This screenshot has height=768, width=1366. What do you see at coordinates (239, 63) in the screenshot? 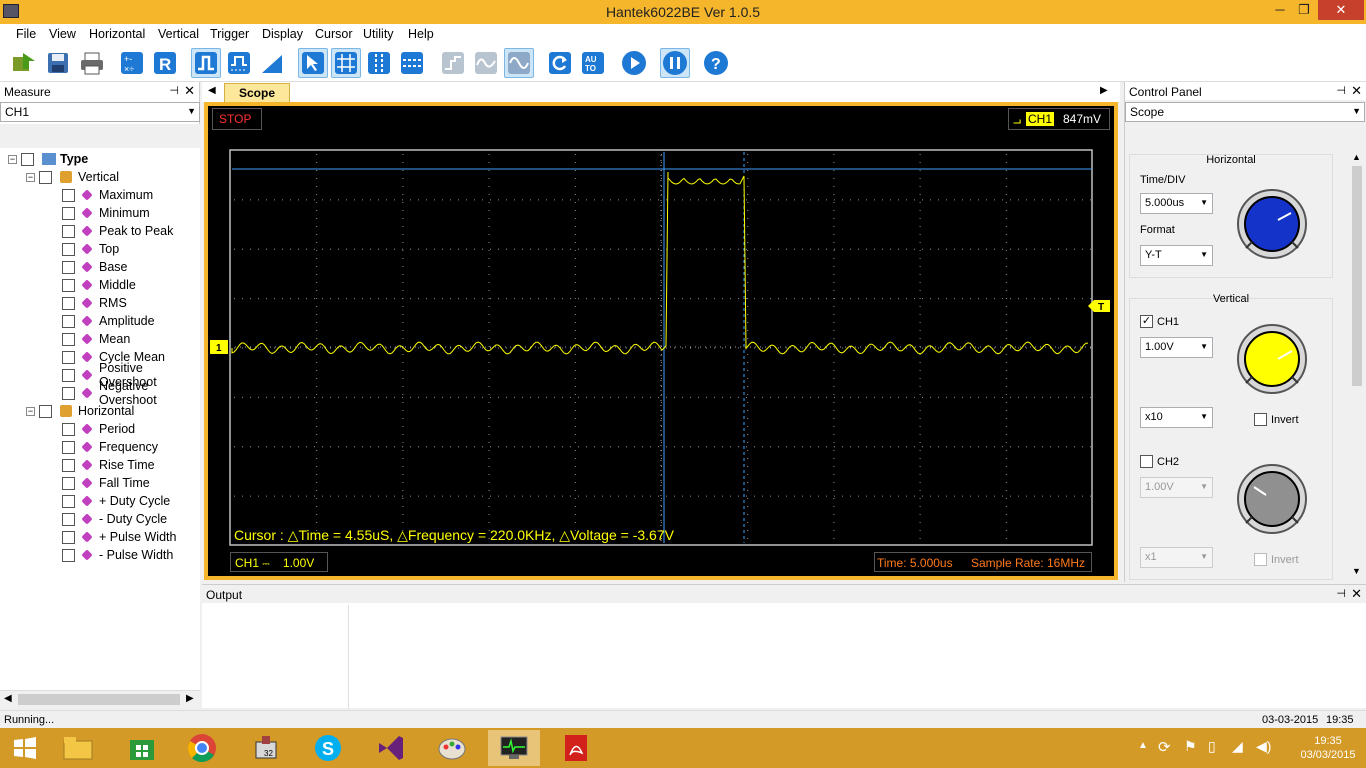
I see `pulse-trigger-icon` at bounding box center [239, 63].